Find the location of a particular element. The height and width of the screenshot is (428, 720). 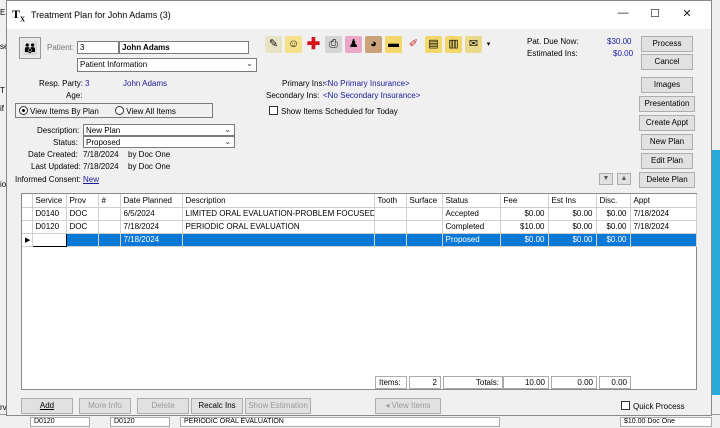

column-header: Prov is located at coordinates (82, 201).